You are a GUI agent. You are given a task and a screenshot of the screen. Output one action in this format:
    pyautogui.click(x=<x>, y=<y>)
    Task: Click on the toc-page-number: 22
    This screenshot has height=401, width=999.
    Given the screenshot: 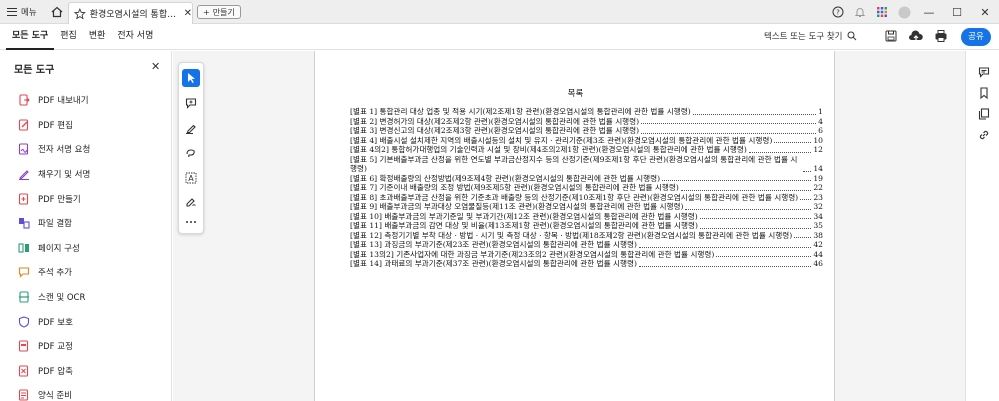 What is the action you would take?
    pyautogui.click(x=818, y=187)
    